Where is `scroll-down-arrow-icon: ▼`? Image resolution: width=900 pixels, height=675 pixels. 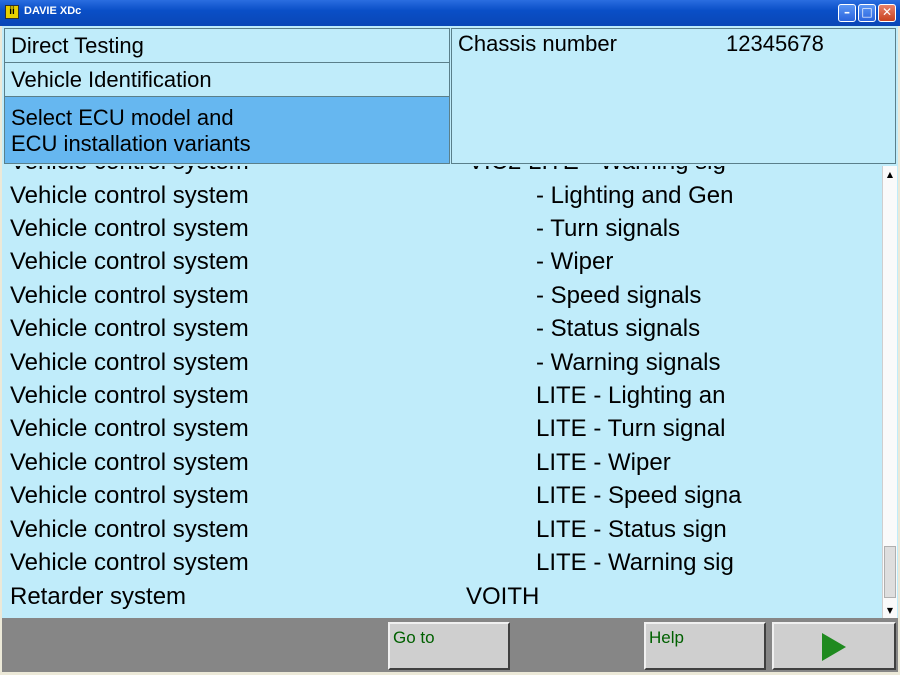
scroll-down-arrow-icon: ▼ is located at coordinates (890, 611).